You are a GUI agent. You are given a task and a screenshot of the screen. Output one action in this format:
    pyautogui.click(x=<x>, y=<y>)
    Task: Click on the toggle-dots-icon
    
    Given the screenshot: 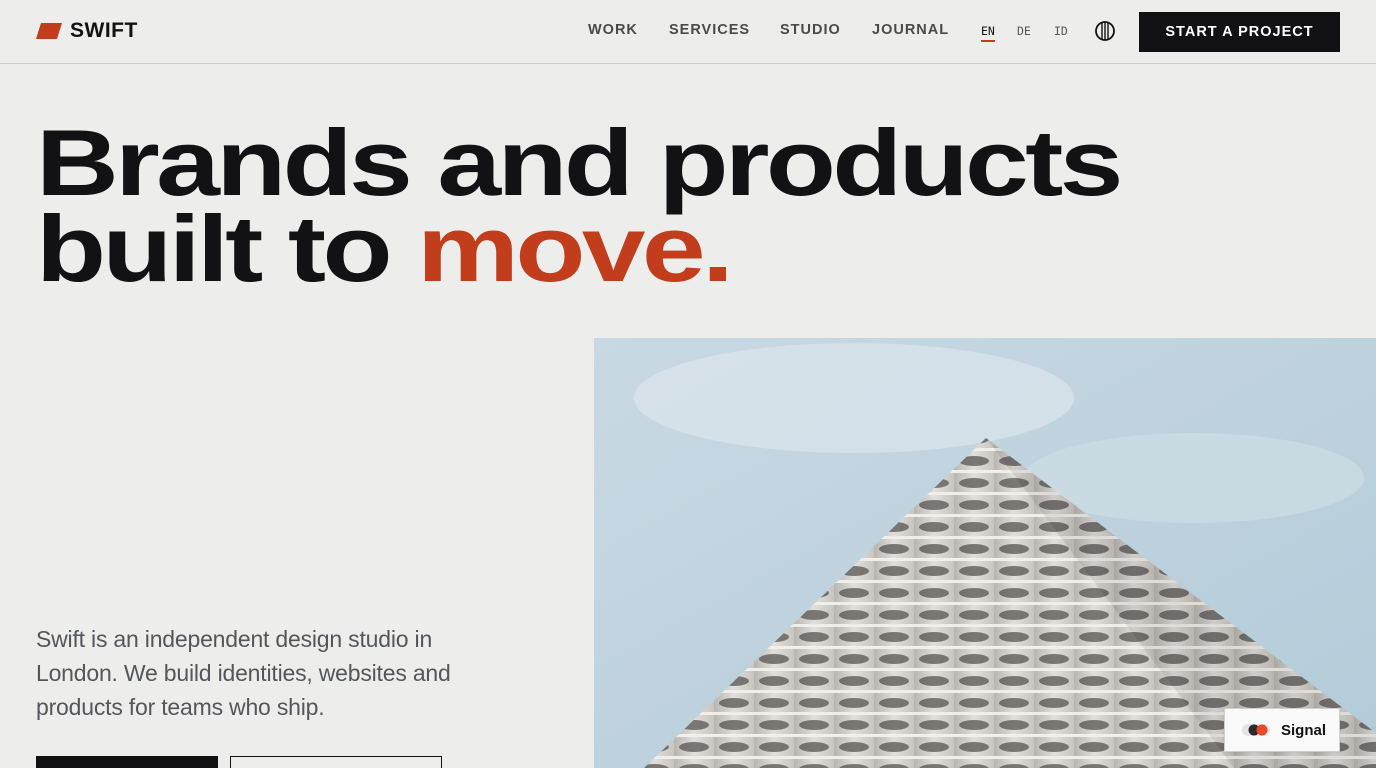 What is the action you would take?
    pyautogui.click(x=1256, y=730)
    